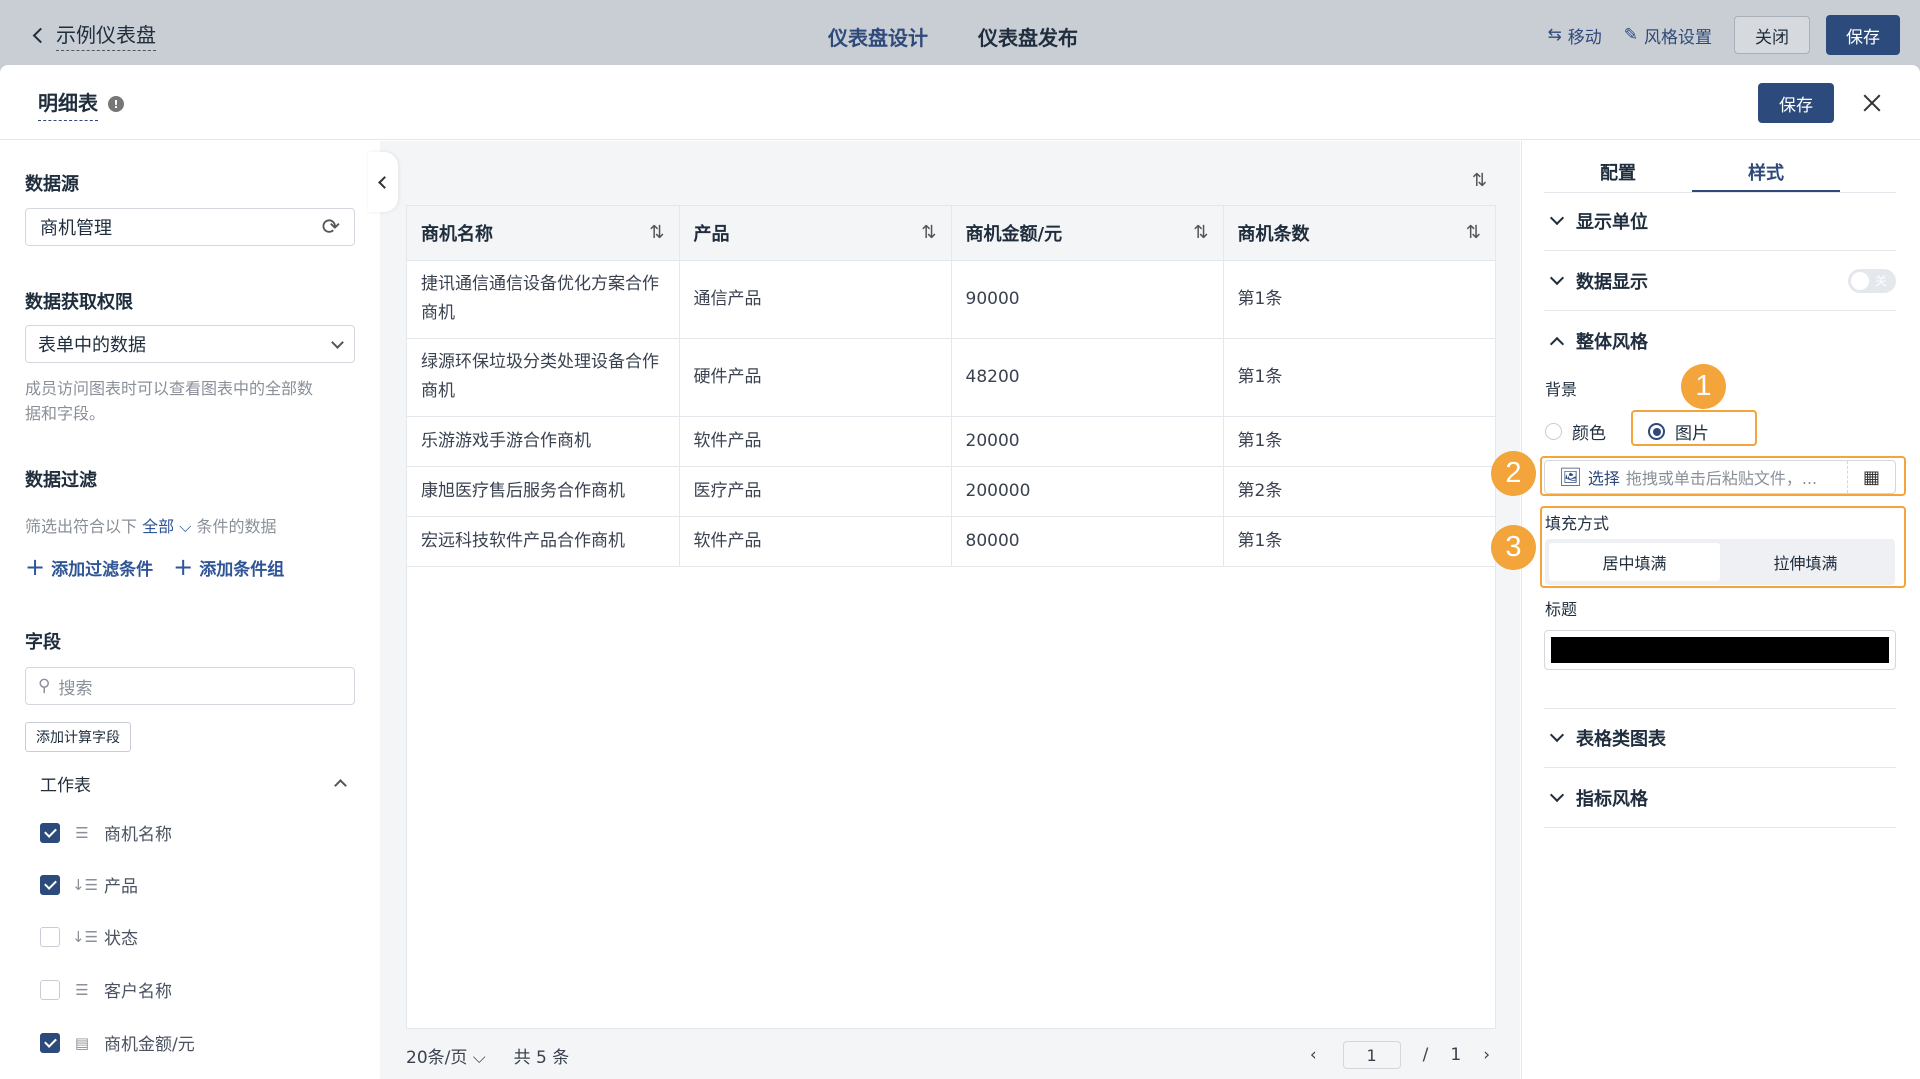 The height and width of the screenshot is (1079, 1920). I want to click on field-item: ☰ 客户名称, so click(106, 989).